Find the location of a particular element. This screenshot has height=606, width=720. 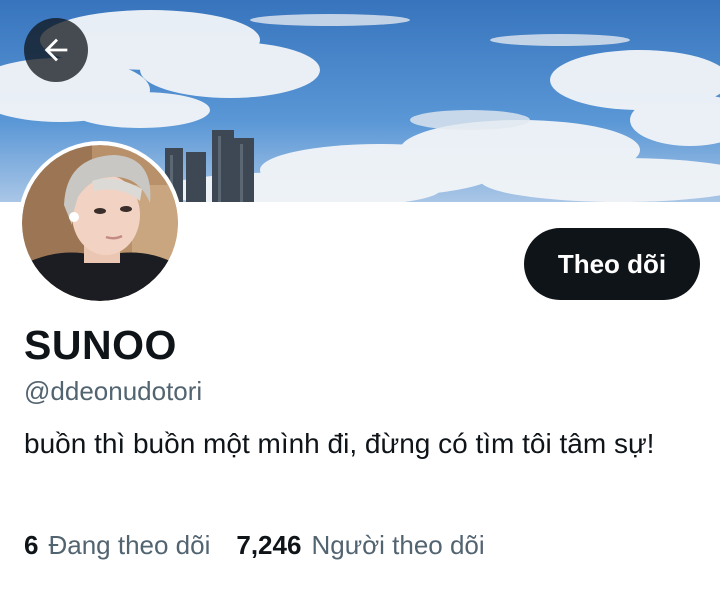

avatar is located at coordinates (100, 223).